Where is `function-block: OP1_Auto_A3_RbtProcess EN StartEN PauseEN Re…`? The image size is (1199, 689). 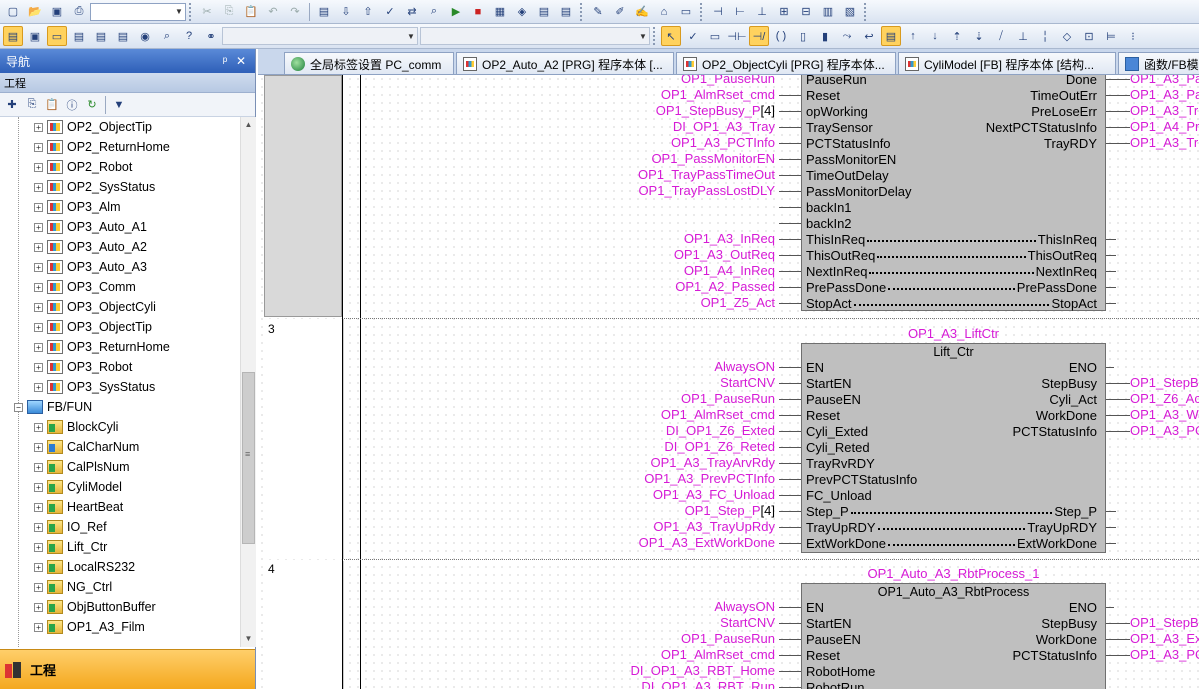 function-block: OP1_Auto_A3_RbtProcess EN StartEN PauseEN Re… is located at coordinates (953, 636).